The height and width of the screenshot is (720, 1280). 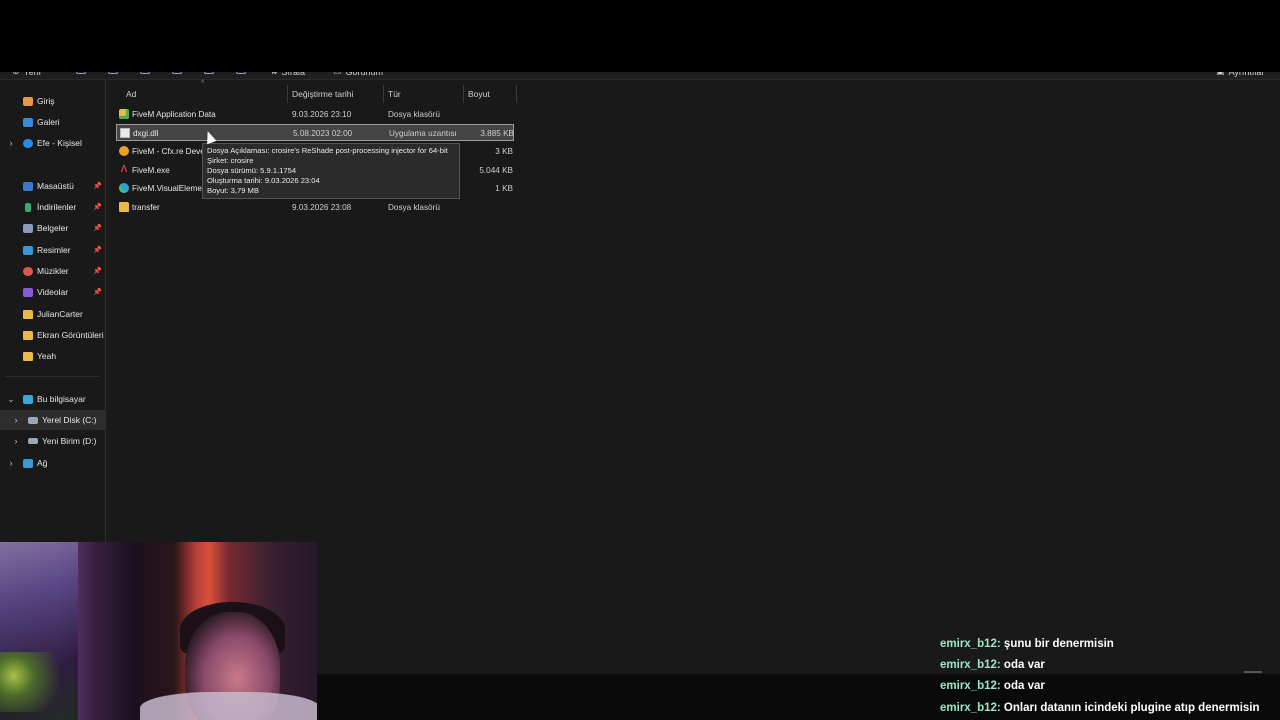 What do you see at coordinates (28, 186) in the screenshot?
I see `desktop-icon` at bounding box center [28, 186].